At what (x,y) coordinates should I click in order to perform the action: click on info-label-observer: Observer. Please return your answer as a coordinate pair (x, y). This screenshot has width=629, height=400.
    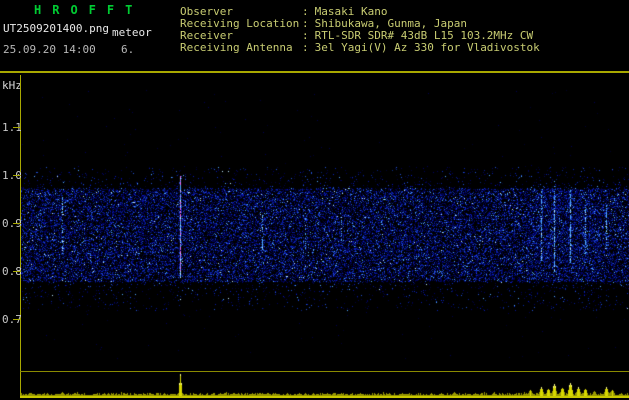
    Looking at the image, I should click on (206, 11).